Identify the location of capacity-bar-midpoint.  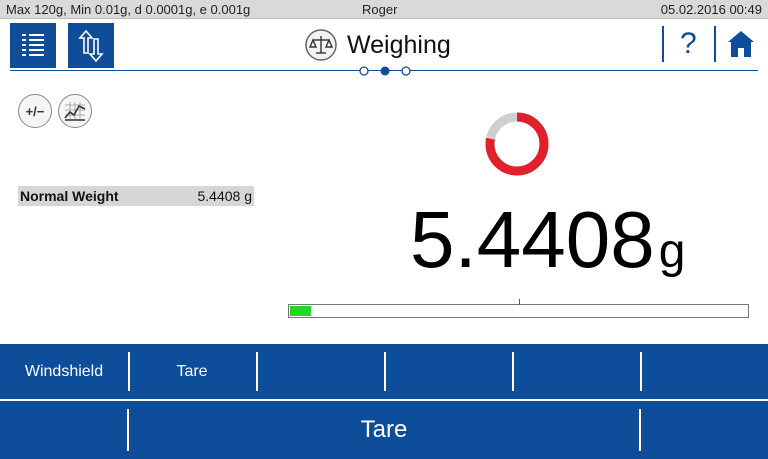
(519, 302).